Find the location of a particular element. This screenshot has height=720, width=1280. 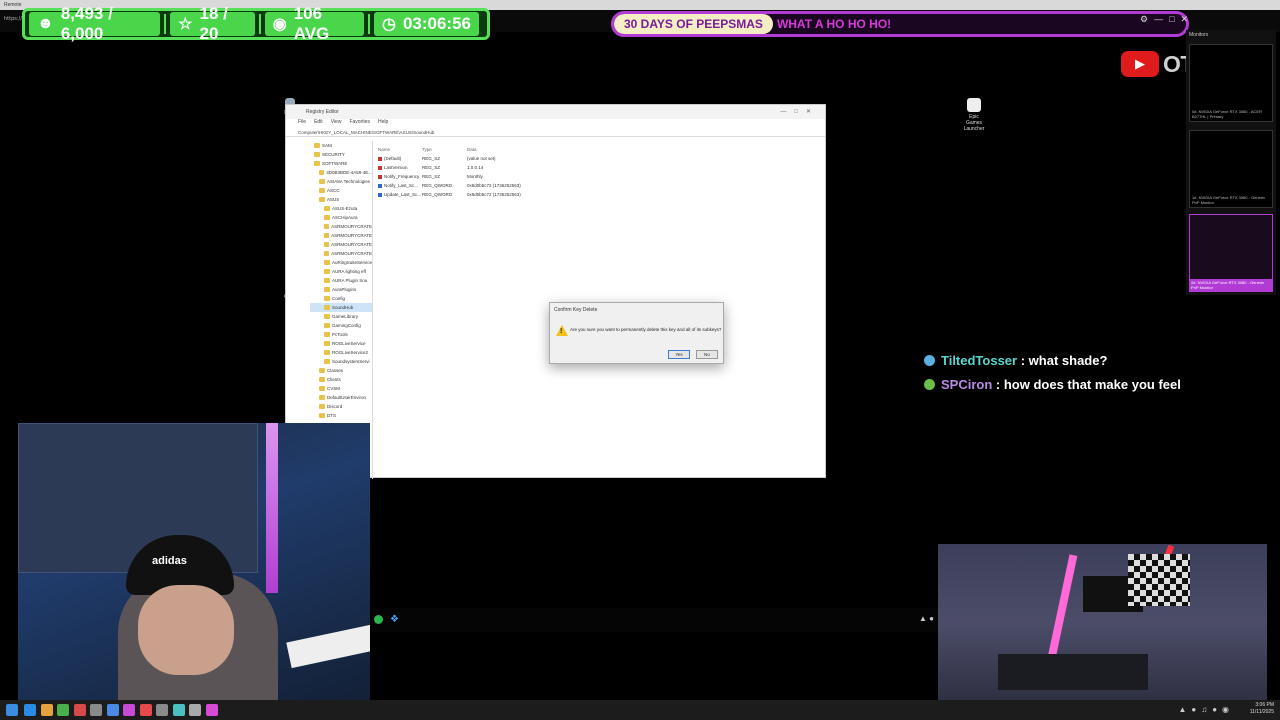

no-button: No is located at coordinates (707, 354).